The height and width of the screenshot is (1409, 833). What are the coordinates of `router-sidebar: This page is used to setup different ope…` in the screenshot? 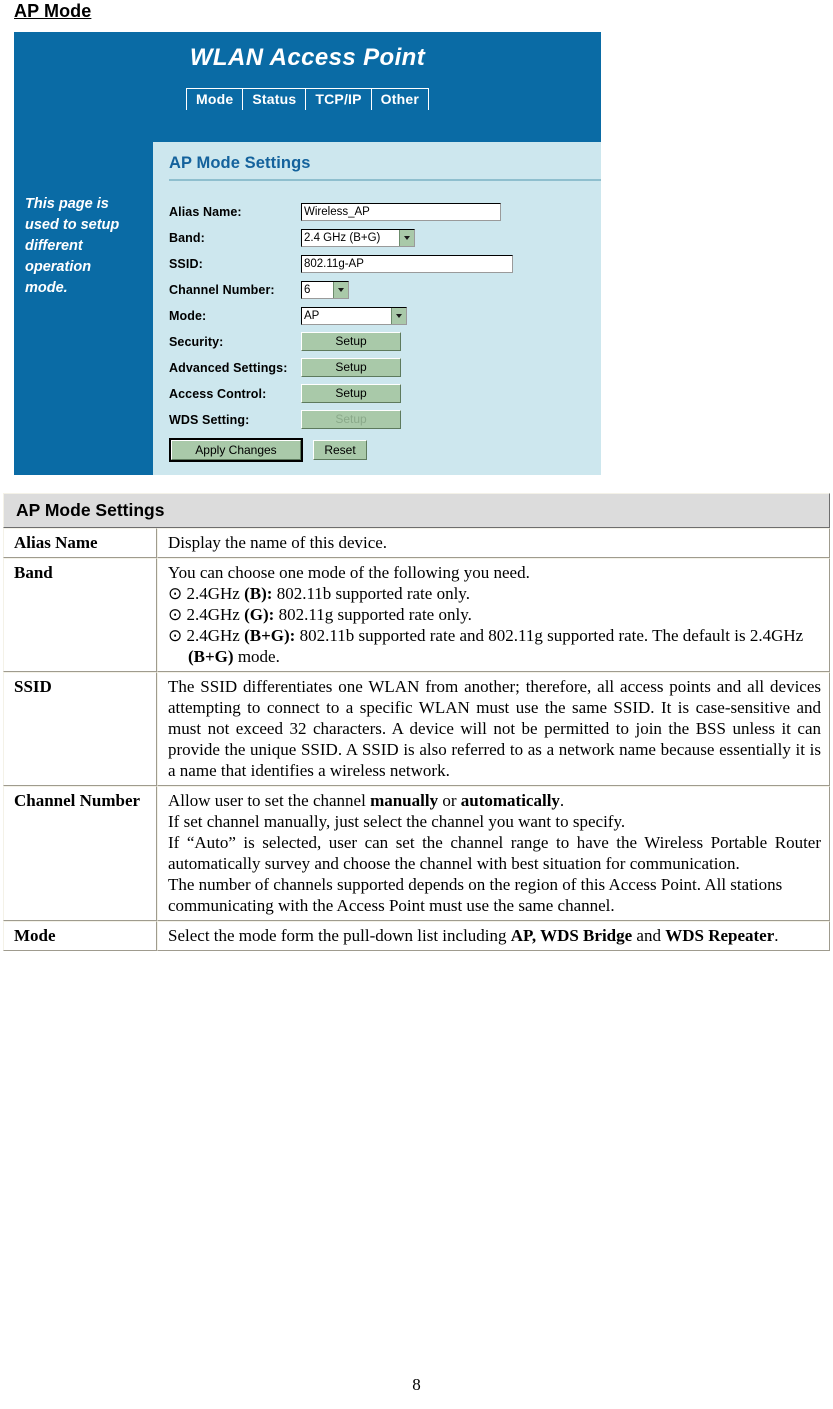 It's located at (83, 308).